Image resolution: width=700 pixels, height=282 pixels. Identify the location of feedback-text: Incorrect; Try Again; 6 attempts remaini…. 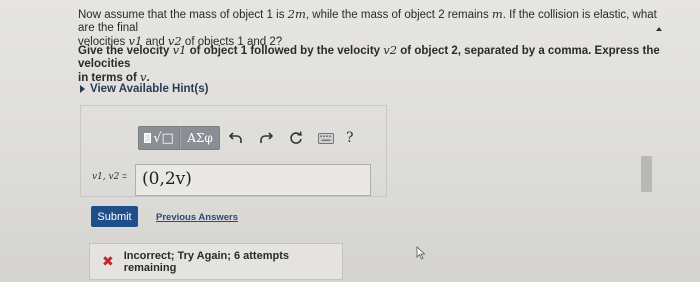
(206, 261).